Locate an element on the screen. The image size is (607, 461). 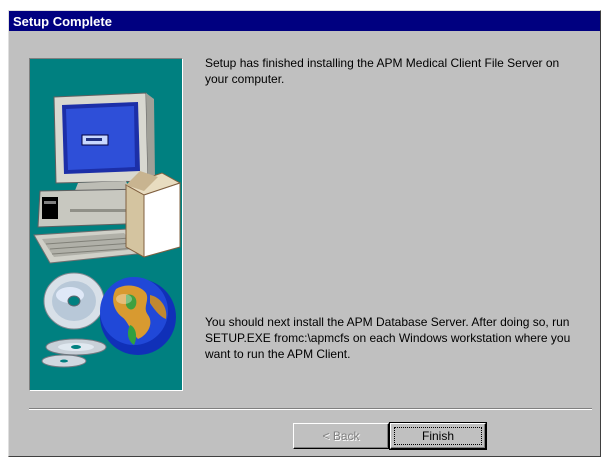
globe-icon is located at coordinates (138, 316).